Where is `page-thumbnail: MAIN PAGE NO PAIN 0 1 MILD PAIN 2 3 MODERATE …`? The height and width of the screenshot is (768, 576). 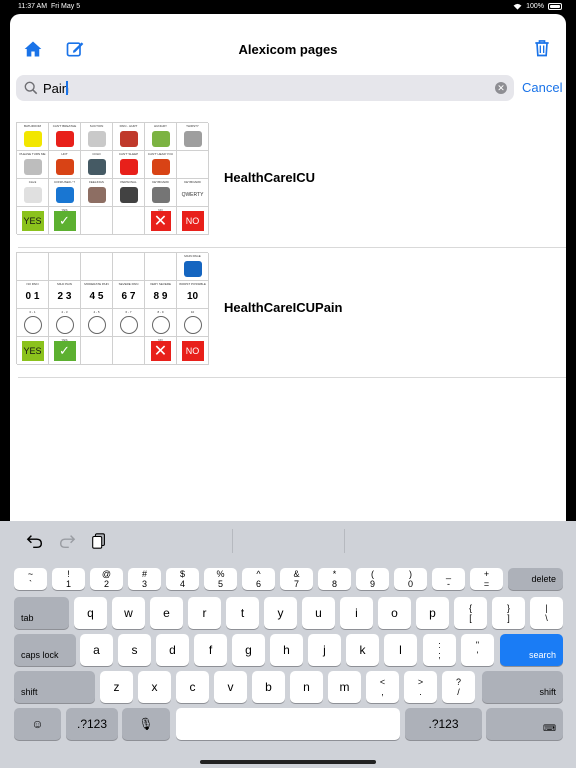 page-thumbnail: MAIN PAGE NO PAIN 0 1 MILD PAIN 2 3 MODERATE … is located at coordinates (112, 308).